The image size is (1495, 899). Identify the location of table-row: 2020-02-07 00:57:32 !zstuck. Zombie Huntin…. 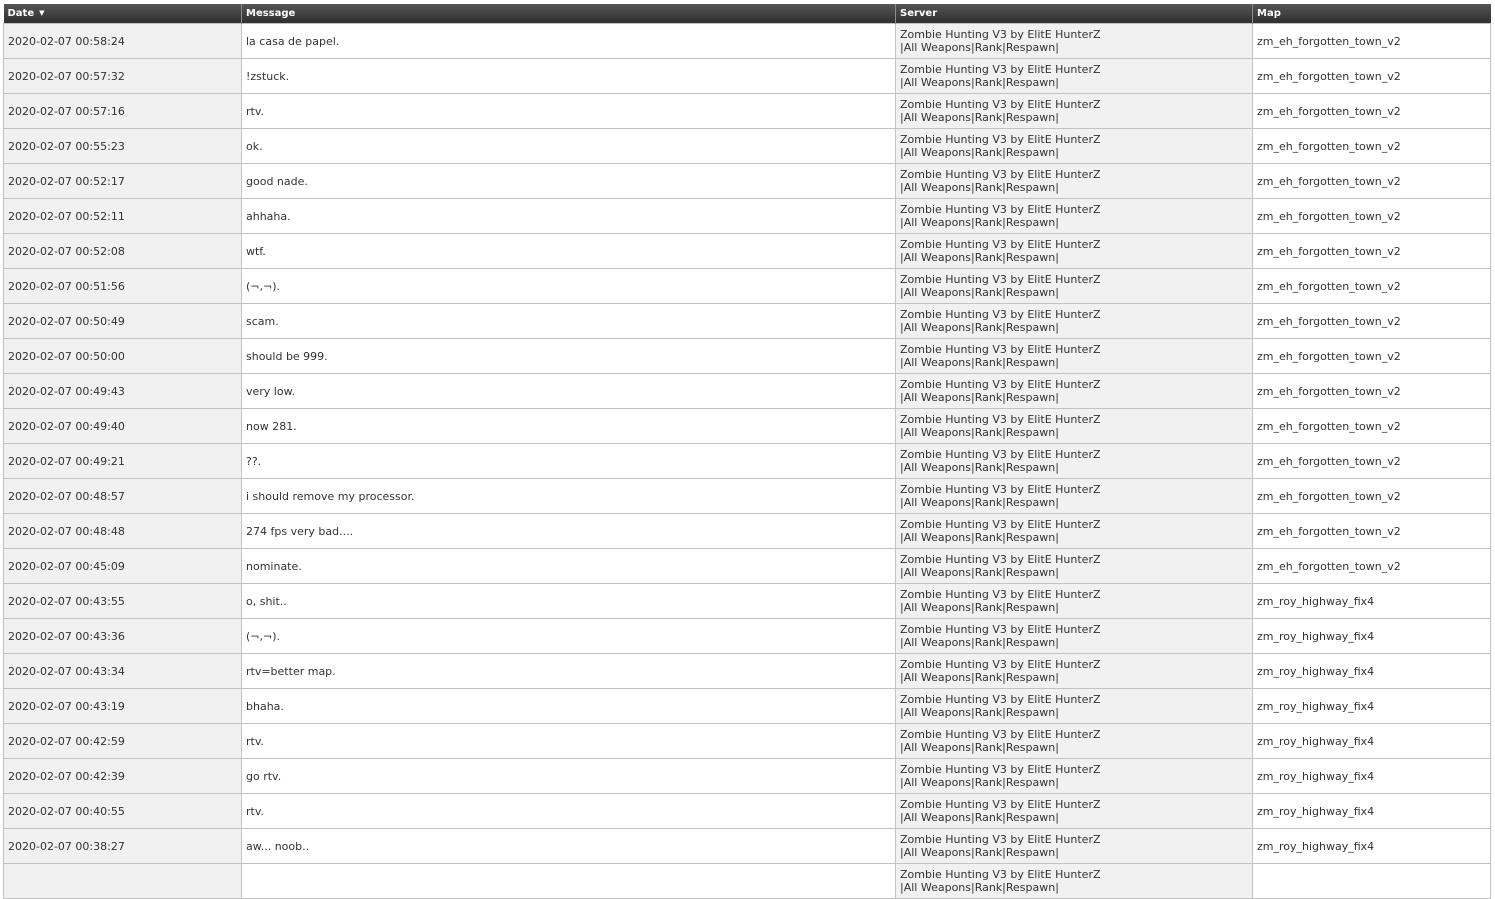
(747, 76).